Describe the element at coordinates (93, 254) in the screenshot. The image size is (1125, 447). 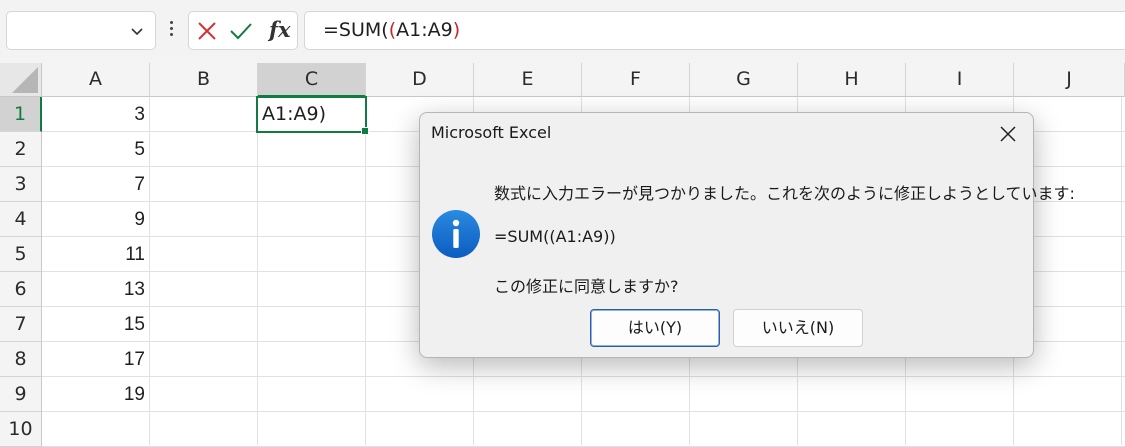
I see `cell-a5: 11` at that location.